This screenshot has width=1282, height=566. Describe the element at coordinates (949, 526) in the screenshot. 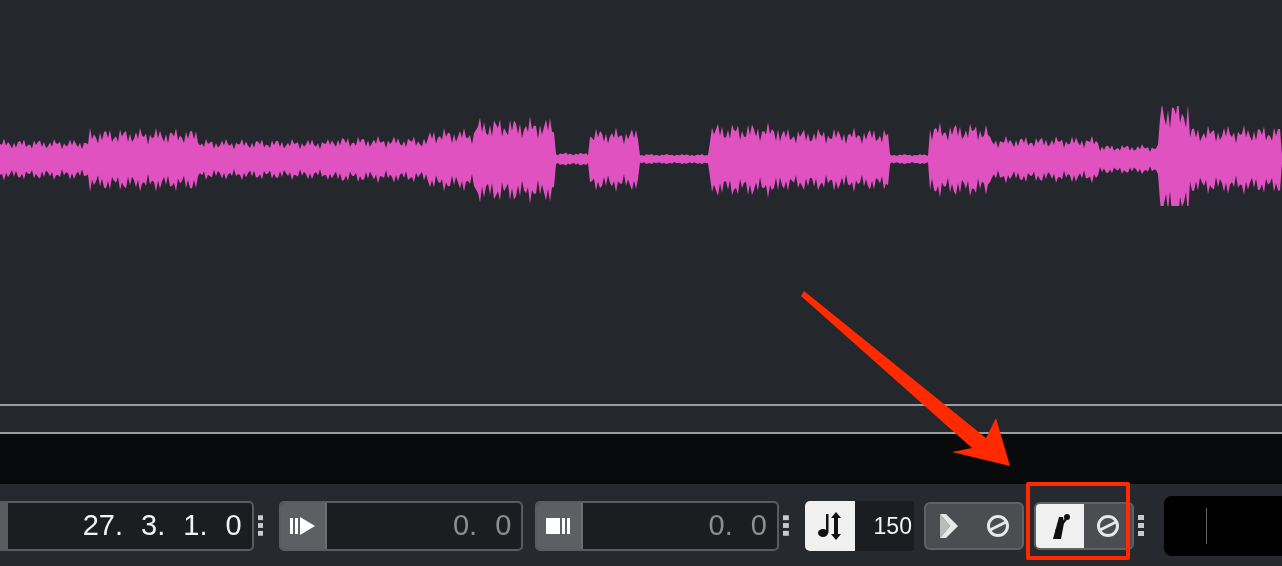

I see `bracket-arrow-icon` at that location.